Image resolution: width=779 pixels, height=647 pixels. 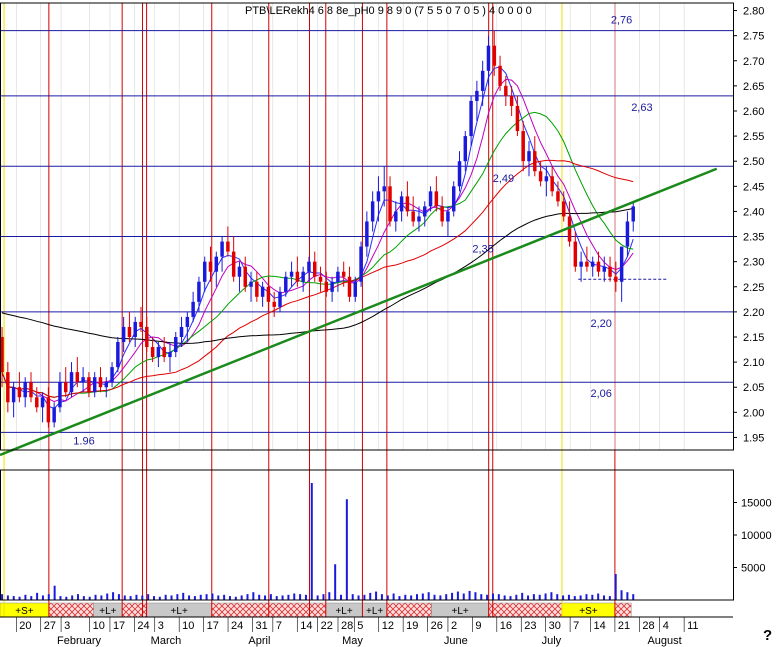 What do you see at coordinates (261, 626) in the screenshot?
I see `x-tick-label: 31` at bounding box center [261, 626].